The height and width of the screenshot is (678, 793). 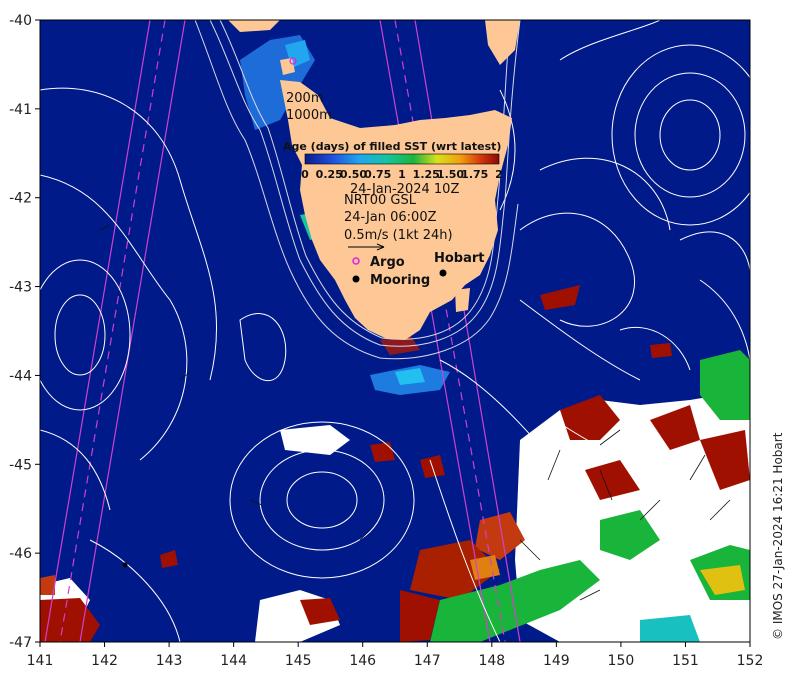 What do you see at coordinates (426, 174) in the screenshot?
I see `colorbar-tick-label: 1.25` at bounding box center [426, 174].